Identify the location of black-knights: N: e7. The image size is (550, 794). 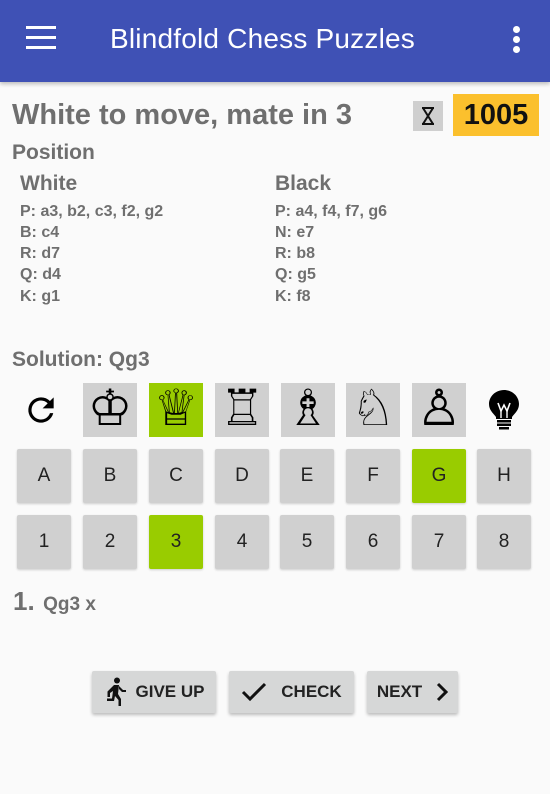
(295, 232).